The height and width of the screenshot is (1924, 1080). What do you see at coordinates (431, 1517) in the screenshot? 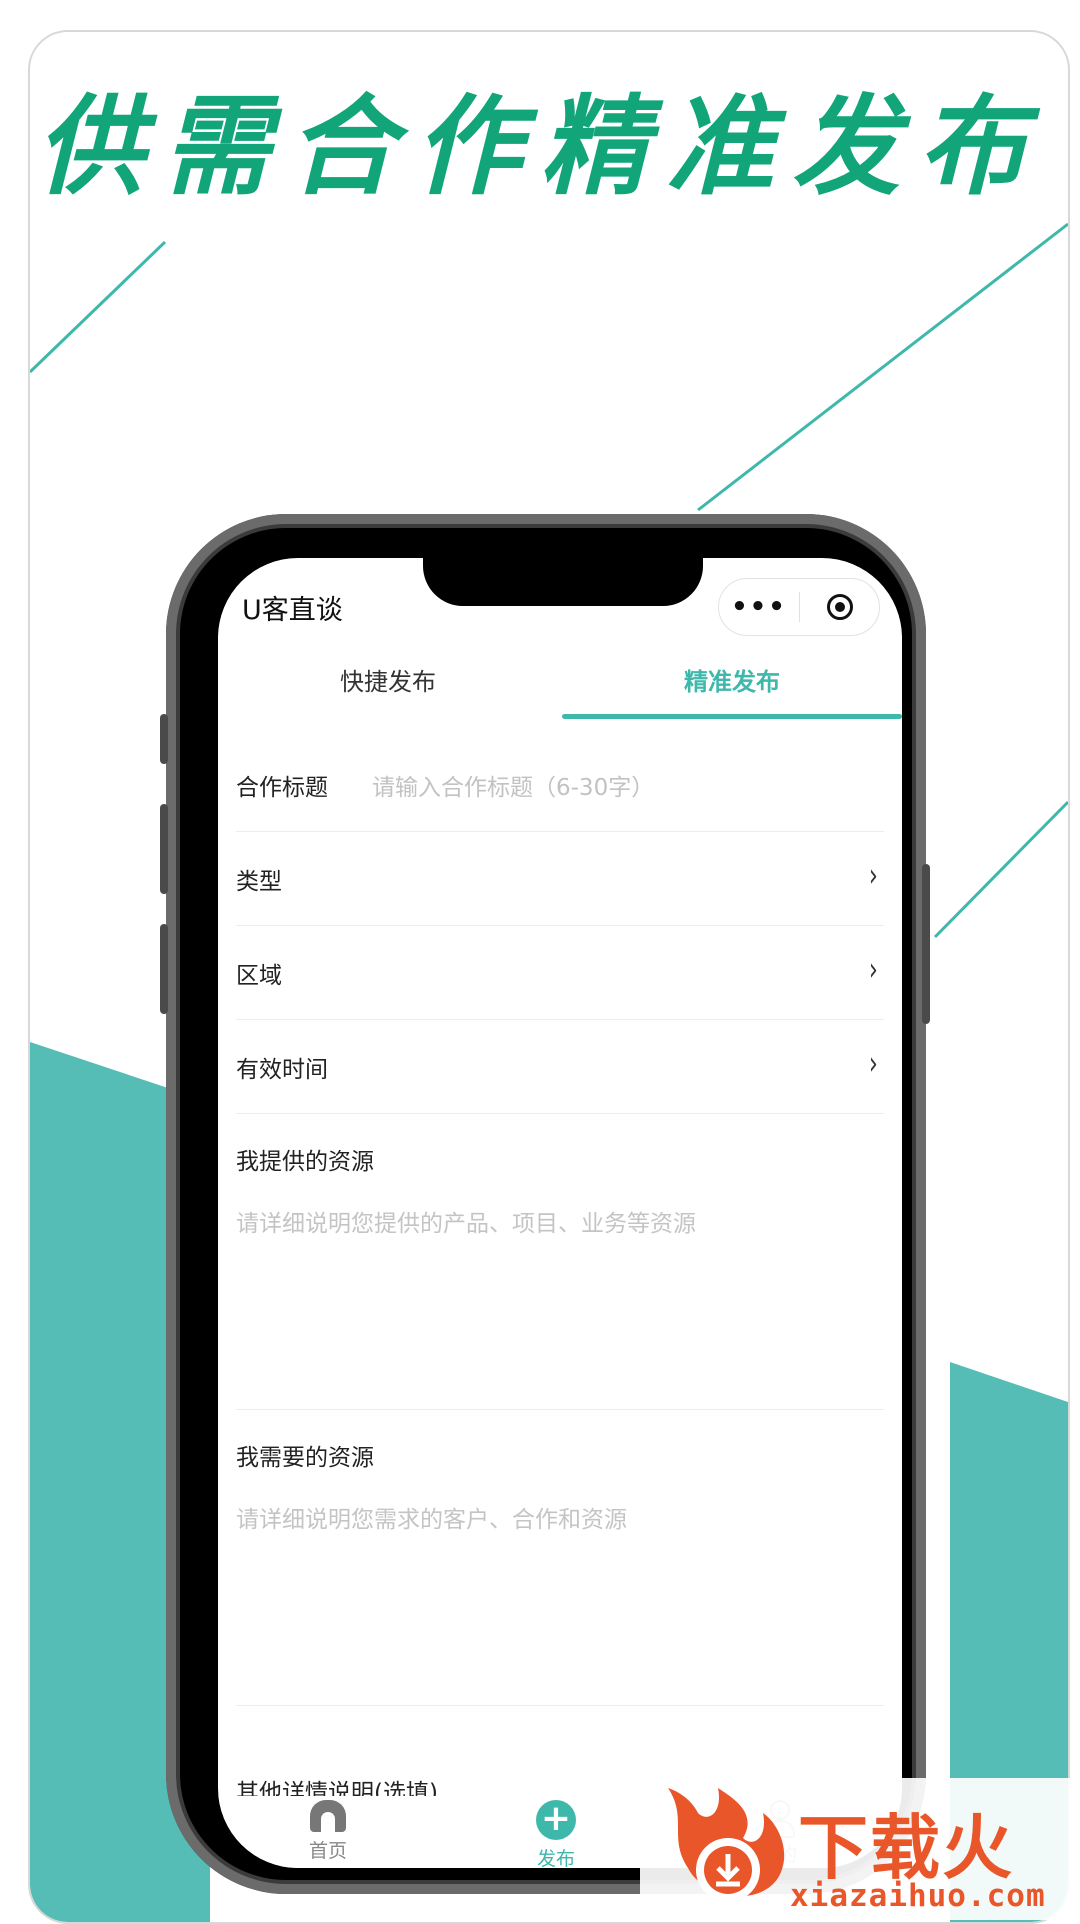
I see `need-resource-textarea: 请详细说明您需求的客户、合作和资源` at bounding box center [431, 1517].